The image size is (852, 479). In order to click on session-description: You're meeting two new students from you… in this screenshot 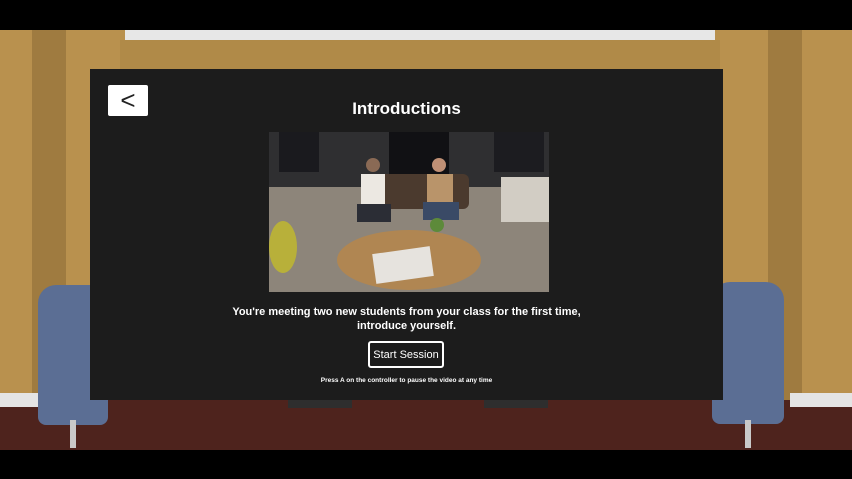, I will do `click(406, 319)`.